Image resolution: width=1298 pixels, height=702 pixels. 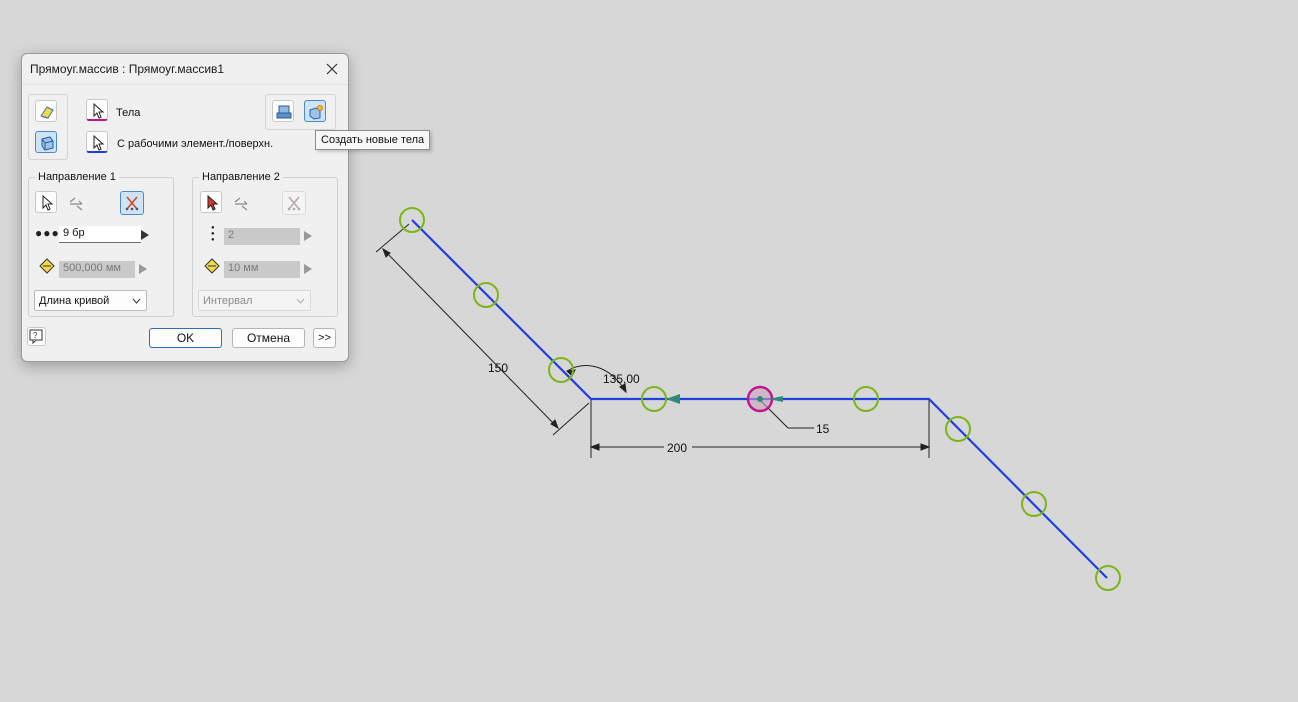 I want to click on direction2-legend: Направление 2, so click(x=241, y=177).